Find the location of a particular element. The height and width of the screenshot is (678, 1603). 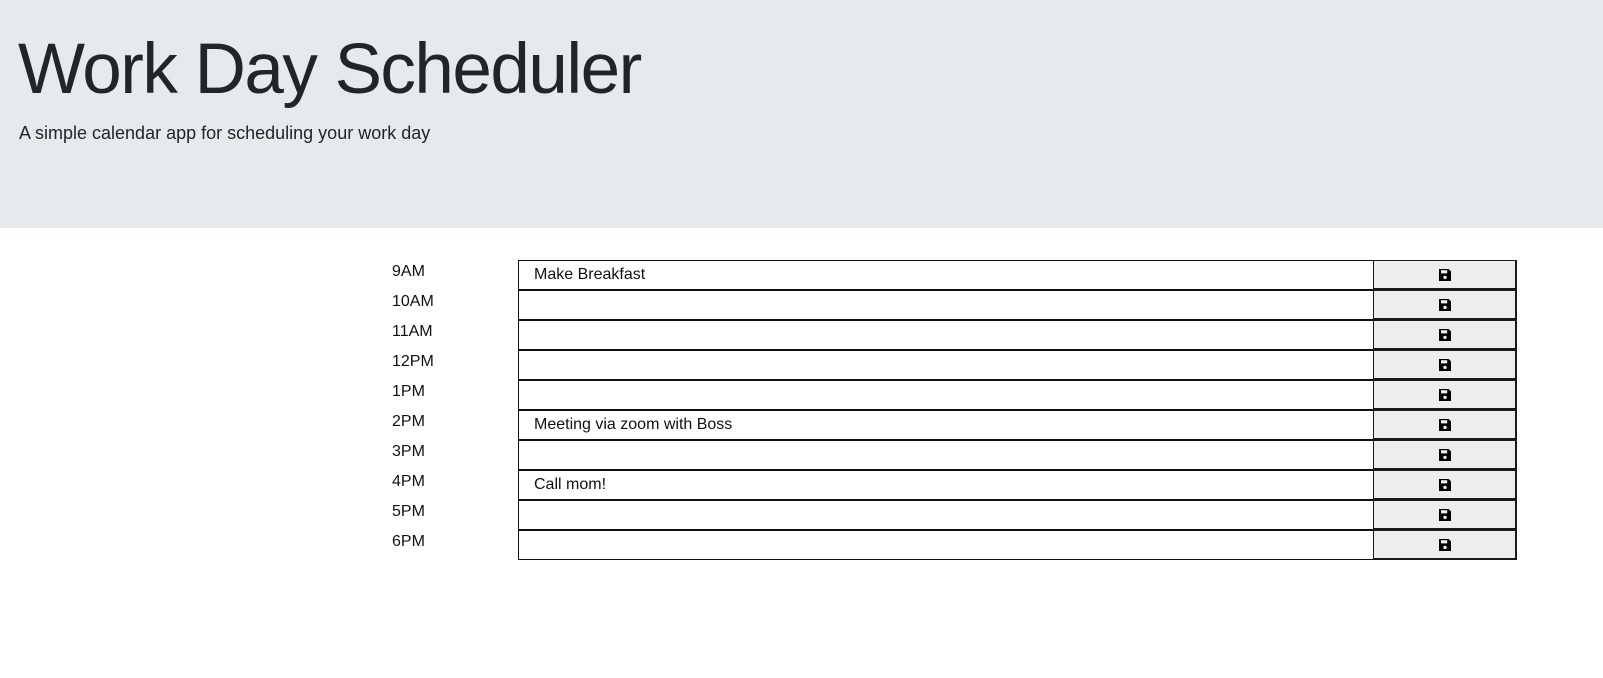

time-block-row: 12PM is located at coordinates (801, 365).